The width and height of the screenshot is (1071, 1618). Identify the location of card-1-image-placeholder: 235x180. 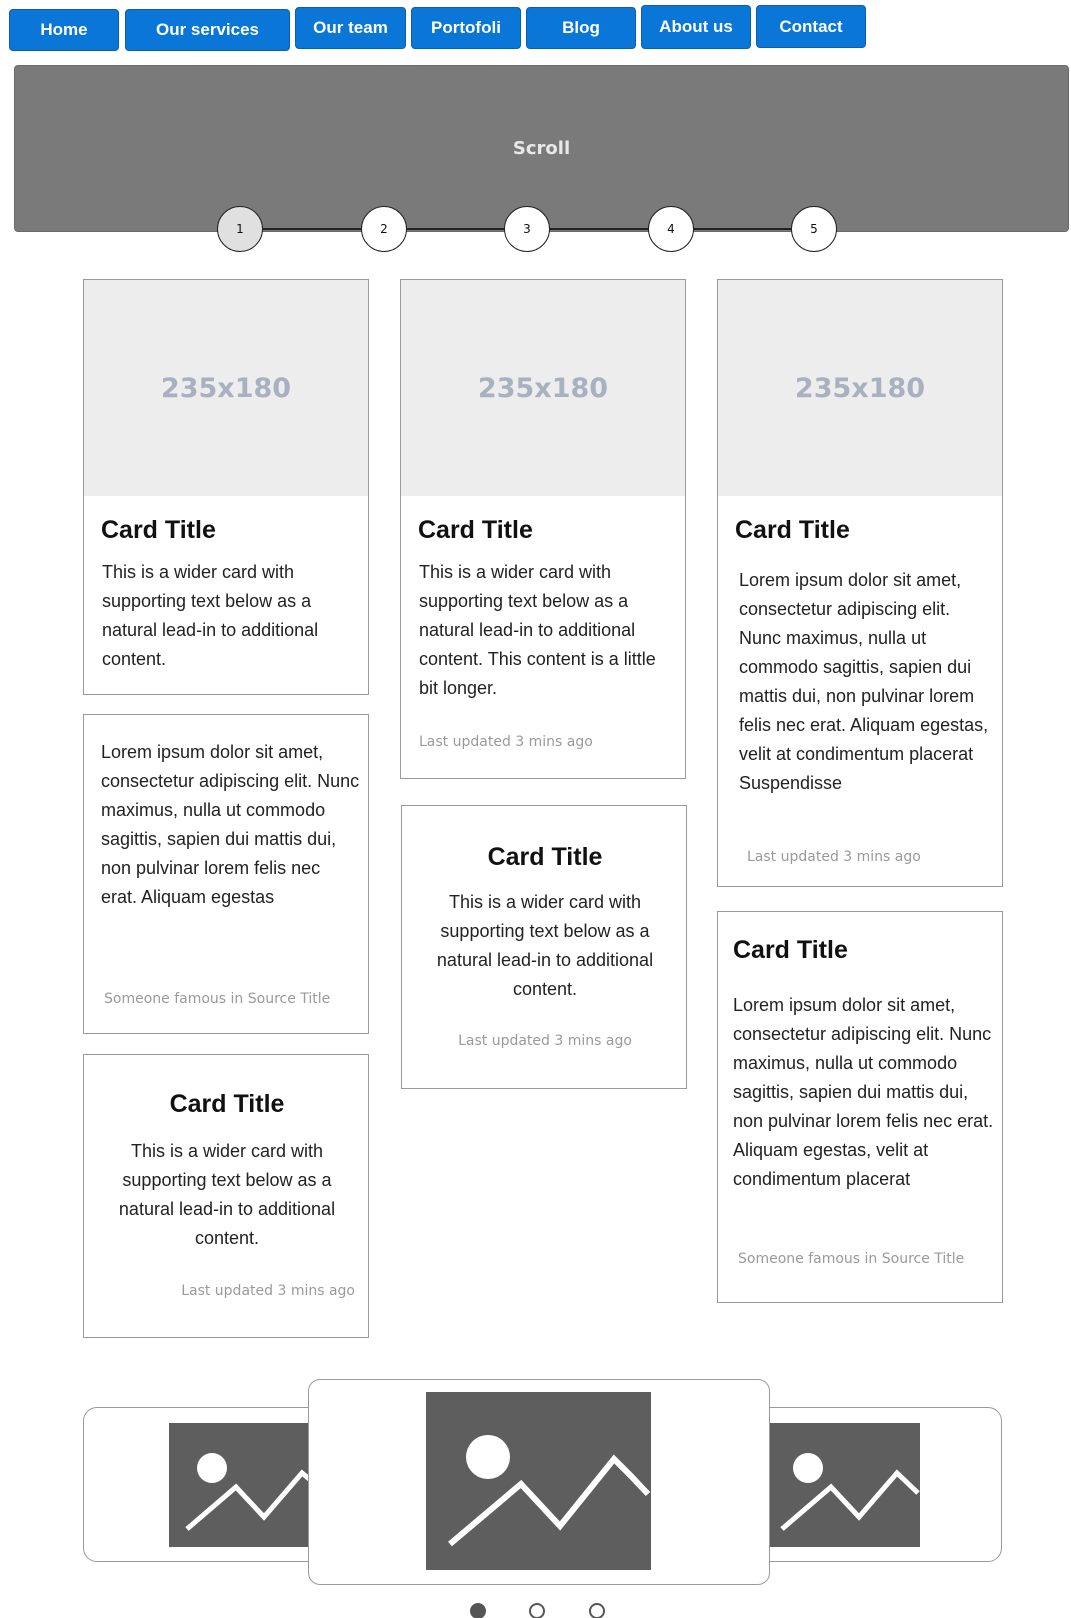
(226, 388).